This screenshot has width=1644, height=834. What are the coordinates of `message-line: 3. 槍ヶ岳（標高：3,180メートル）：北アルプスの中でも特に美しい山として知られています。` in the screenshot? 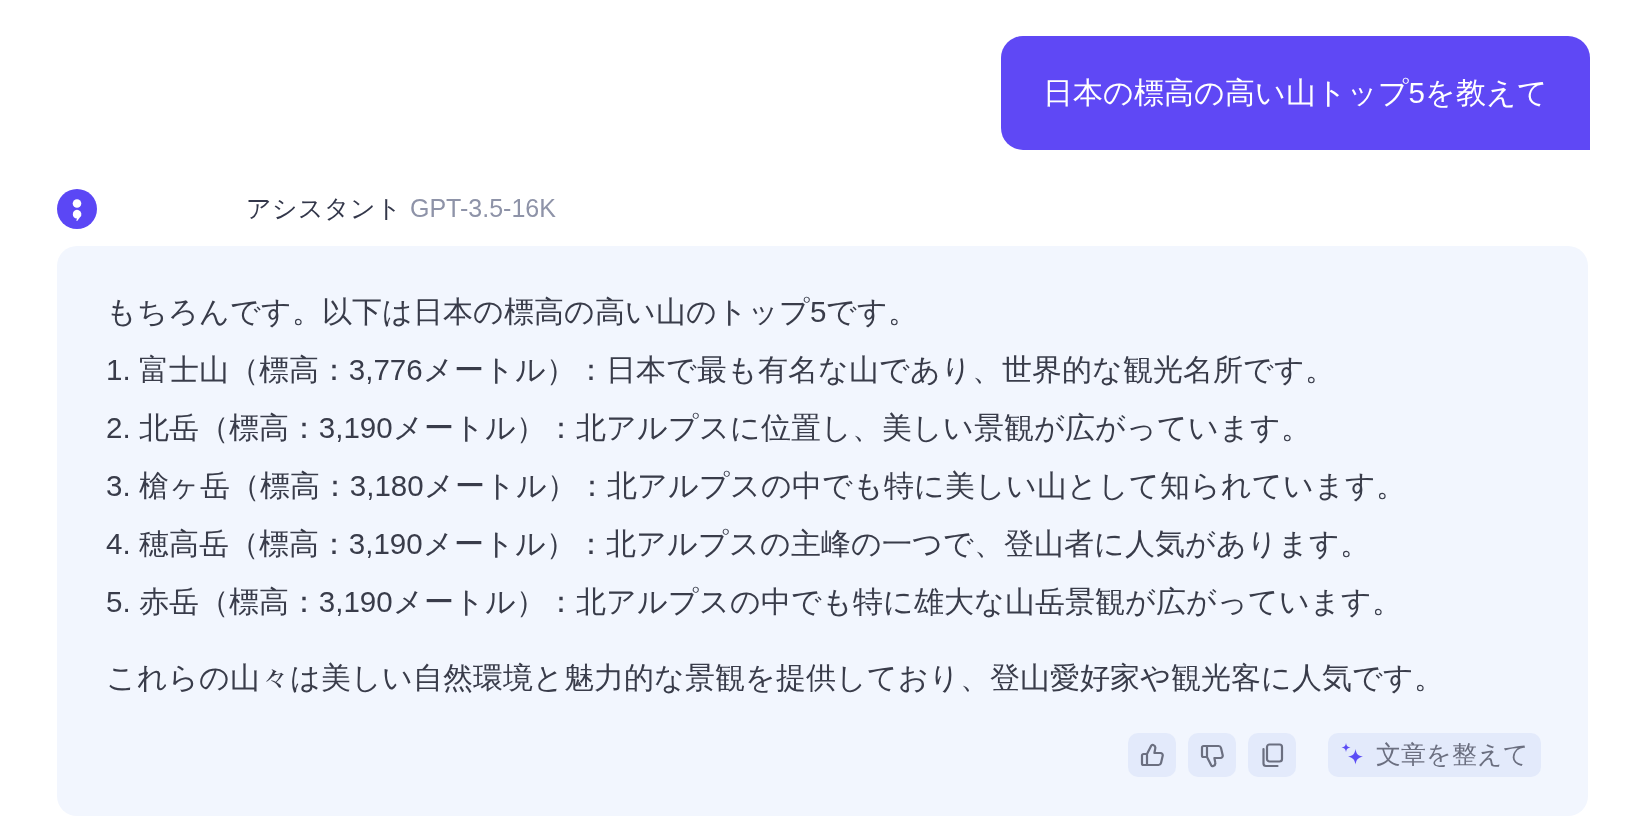 It's located at (756, 486).